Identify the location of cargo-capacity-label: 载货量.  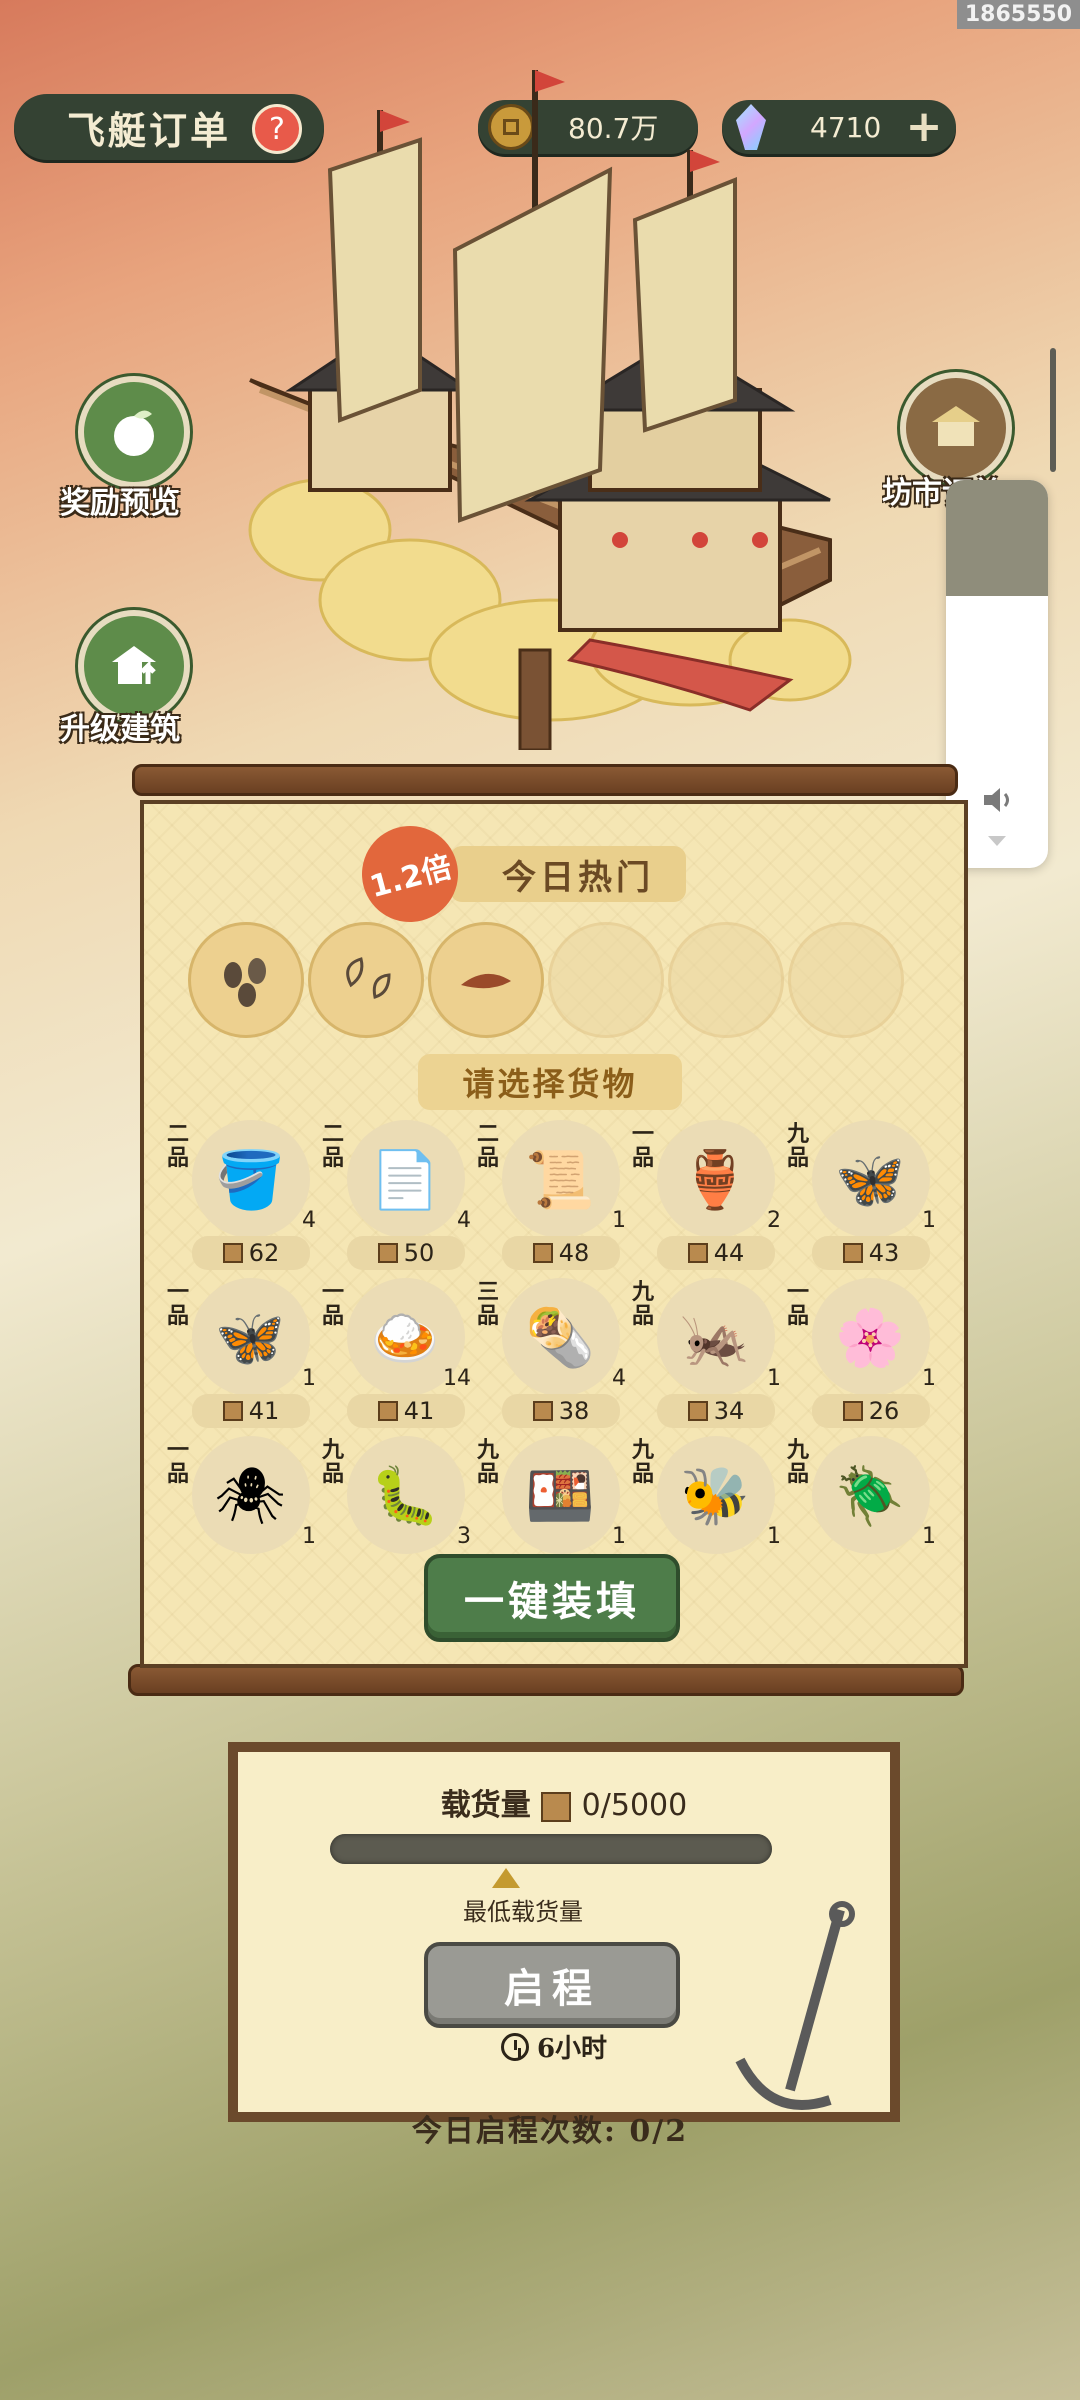
(485, 1805).